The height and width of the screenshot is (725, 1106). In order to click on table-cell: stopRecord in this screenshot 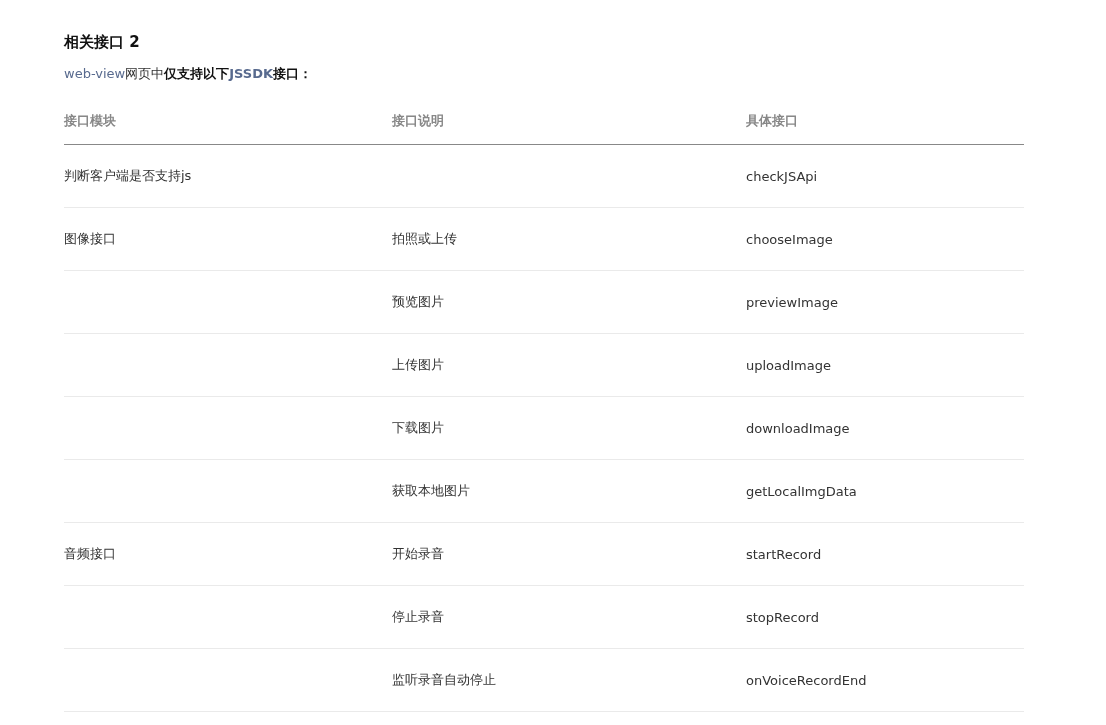, I will do `click(782, 617)`.